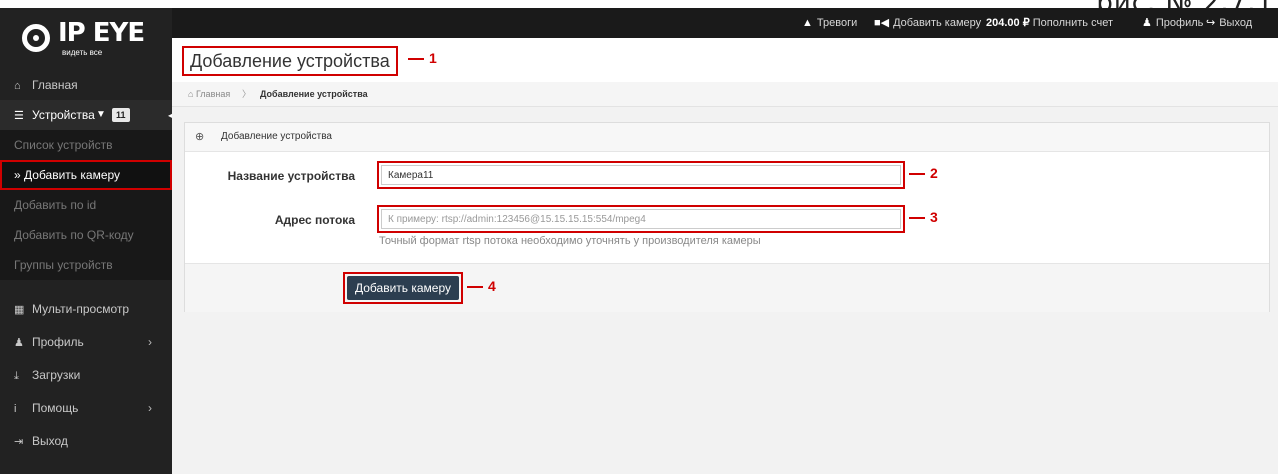 The image size is (1278, 474). What do you see at coordinates (291, 176) in the screenshot?
I see `device-name-label: Название устройства` at bounding box center [291, 176].